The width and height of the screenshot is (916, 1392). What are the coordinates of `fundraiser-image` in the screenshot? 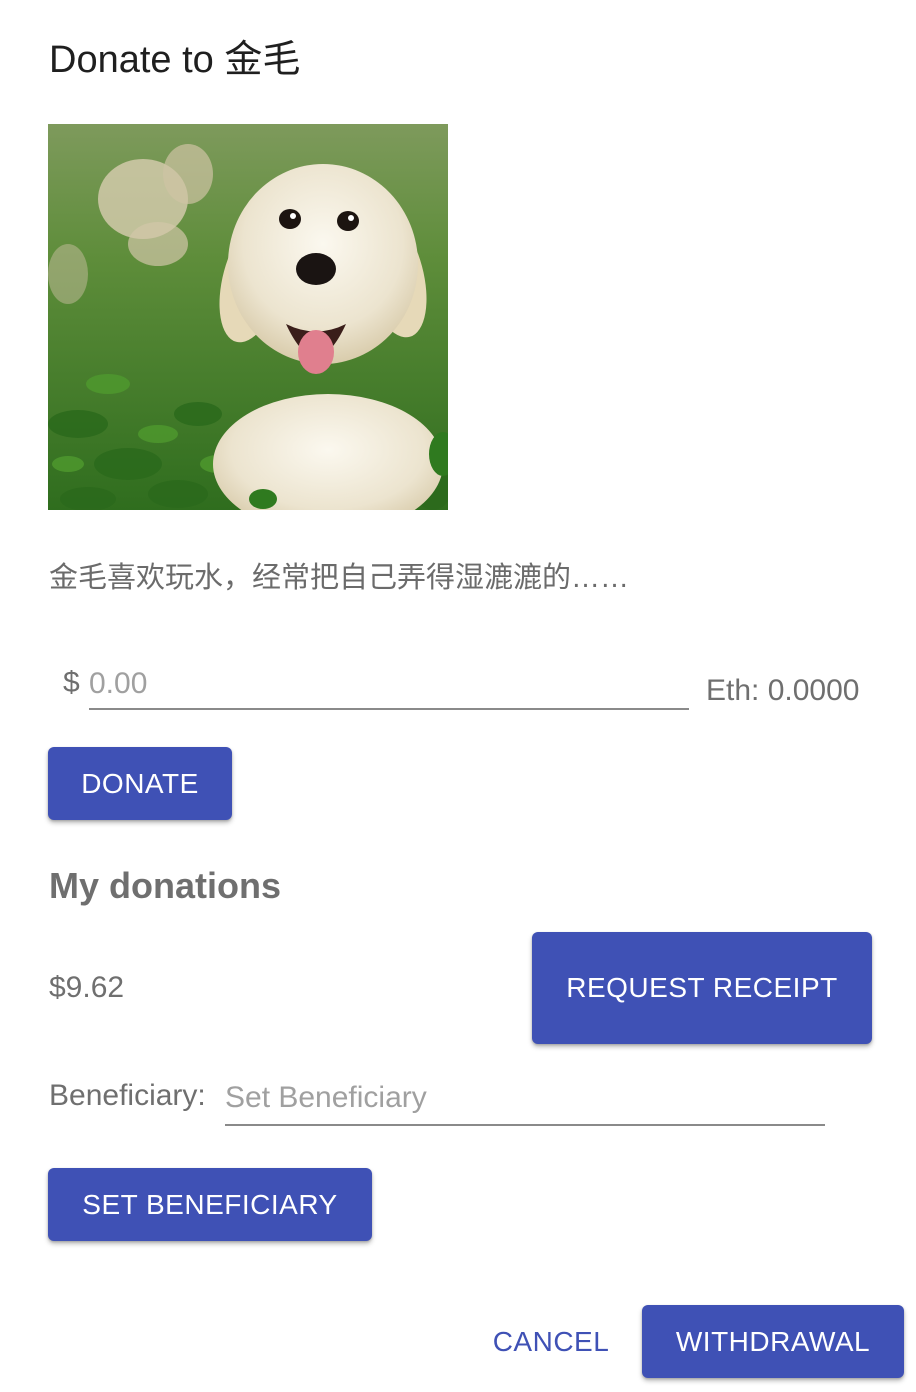 It's located at (248, 317).